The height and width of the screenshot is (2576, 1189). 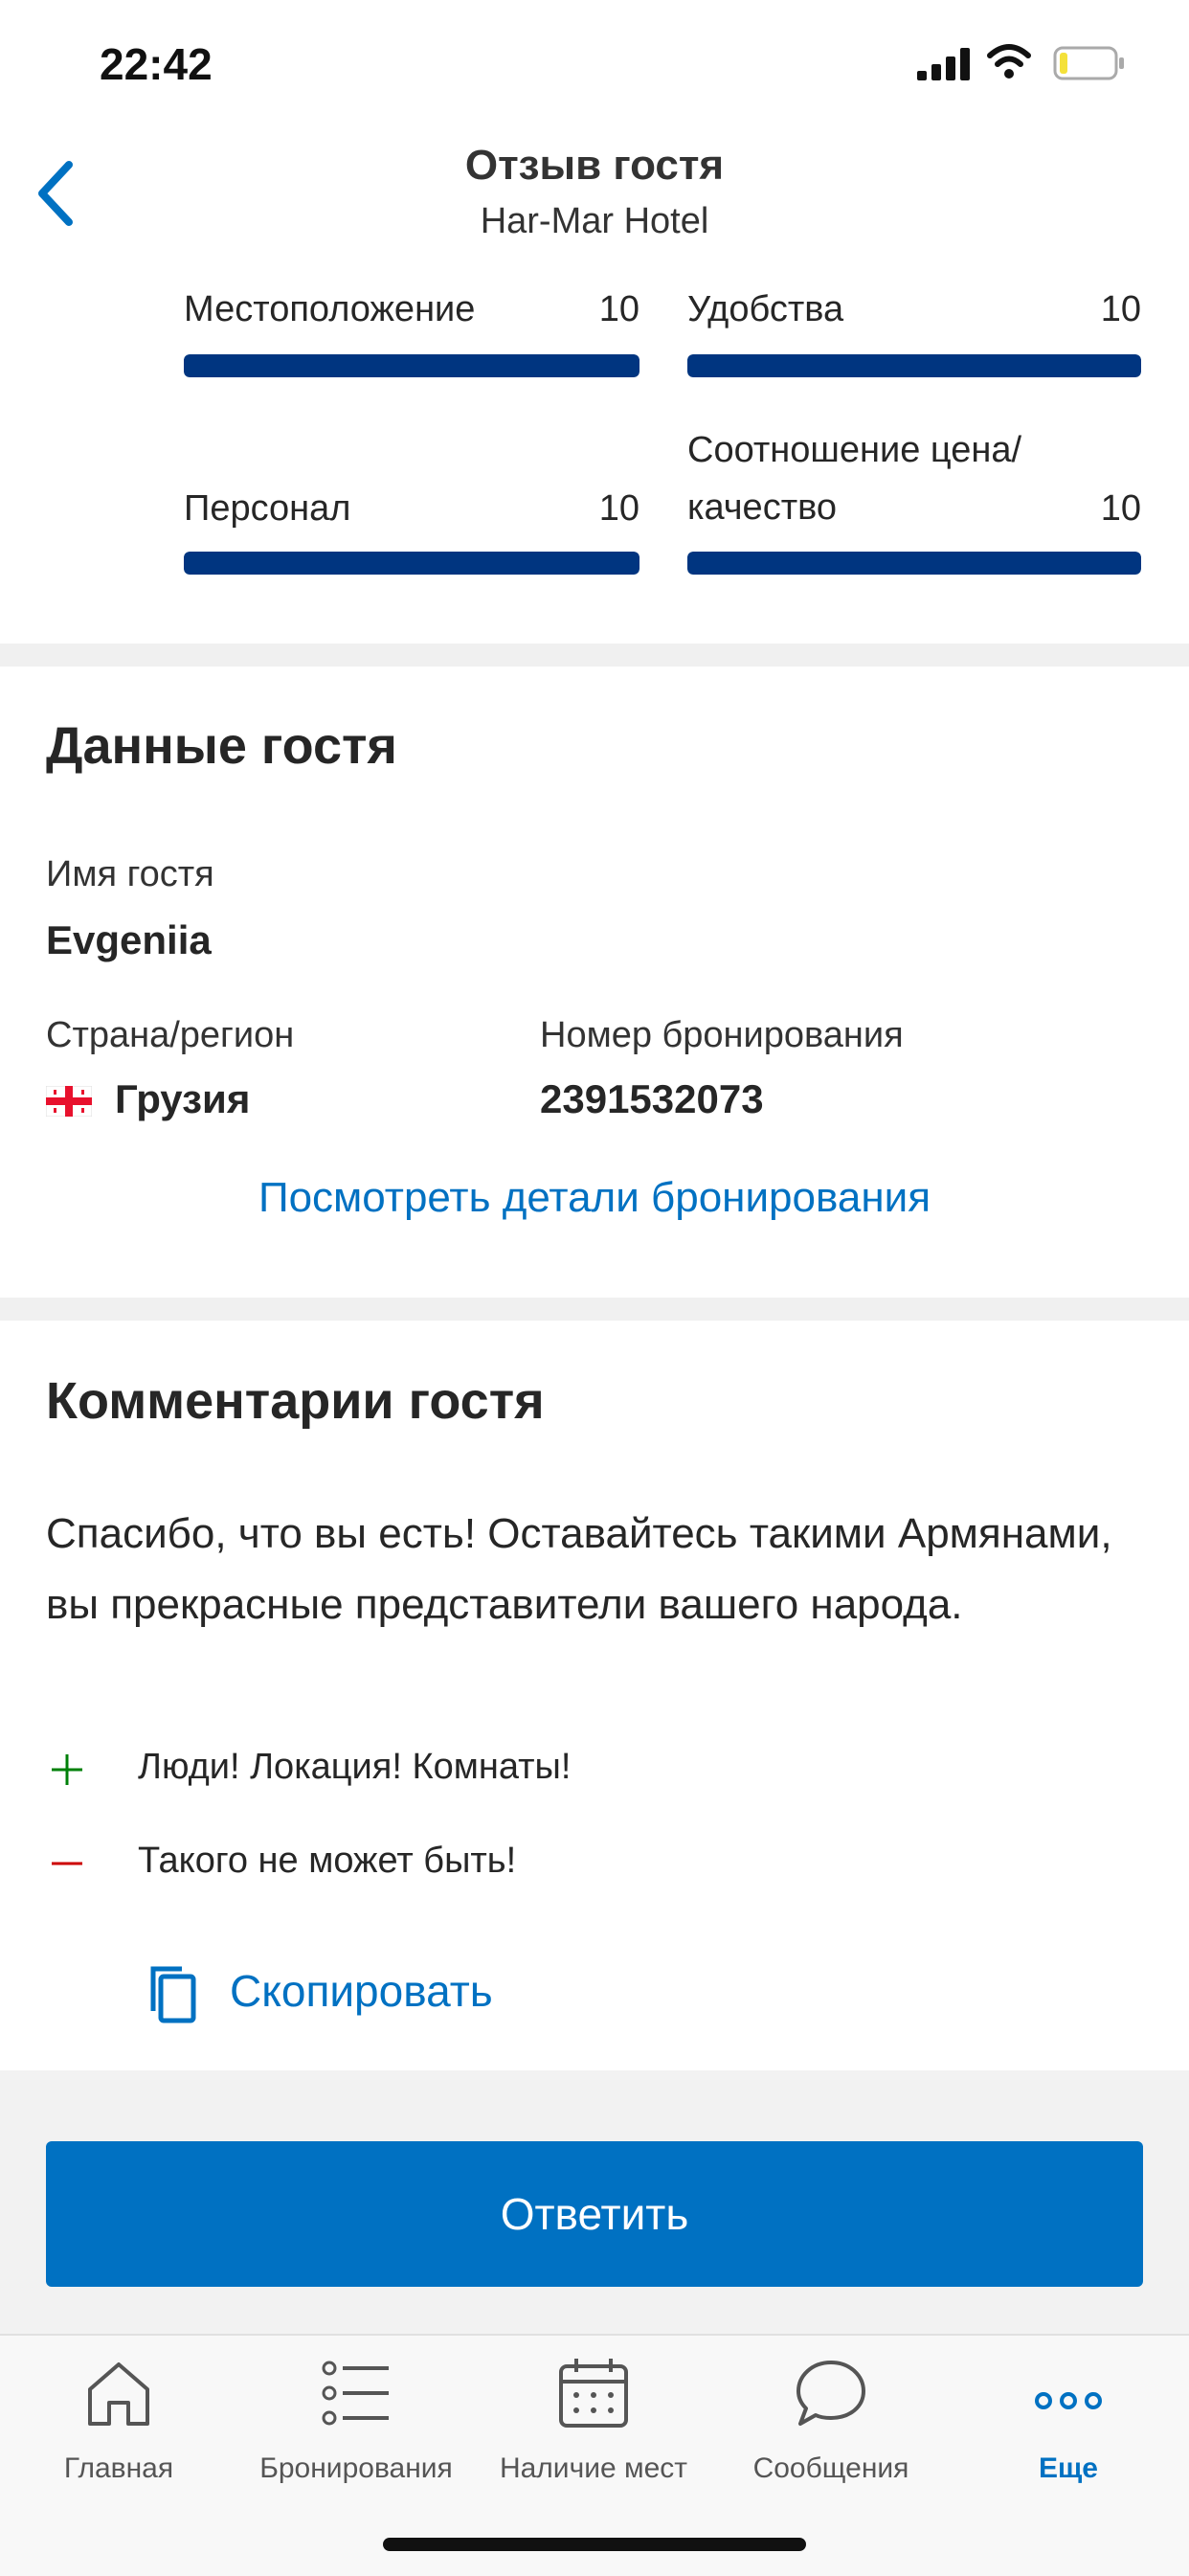 I want to click on score-facilities: Удобства 10, so click(x=914, y=307).